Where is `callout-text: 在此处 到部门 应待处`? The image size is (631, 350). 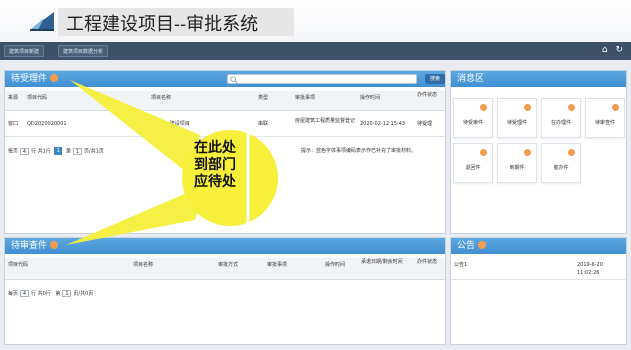
callout-text: 在此处 到部门 应待处 is located at coordinates (215, 165).